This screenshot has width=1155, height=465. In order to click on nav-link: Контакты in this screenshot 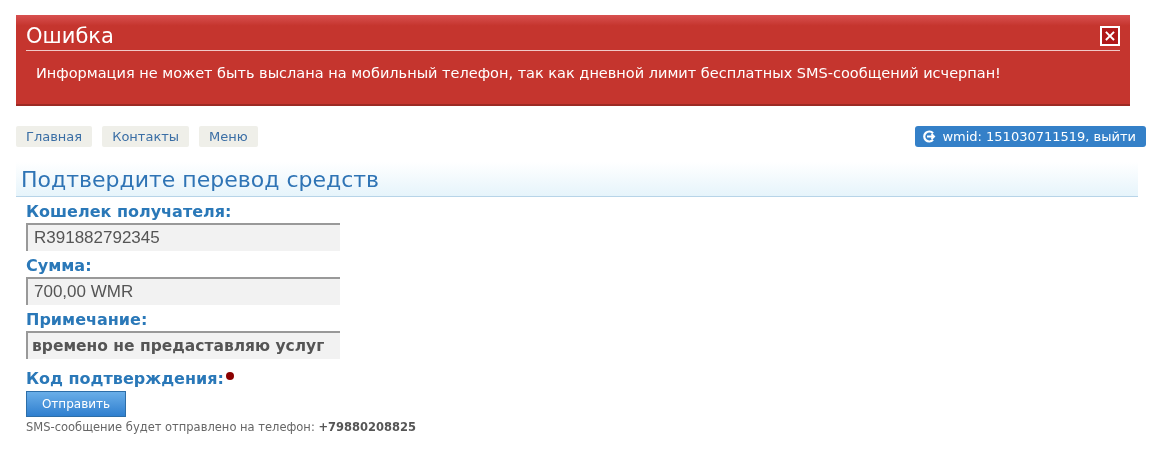, I will do `click(146, 136)`.